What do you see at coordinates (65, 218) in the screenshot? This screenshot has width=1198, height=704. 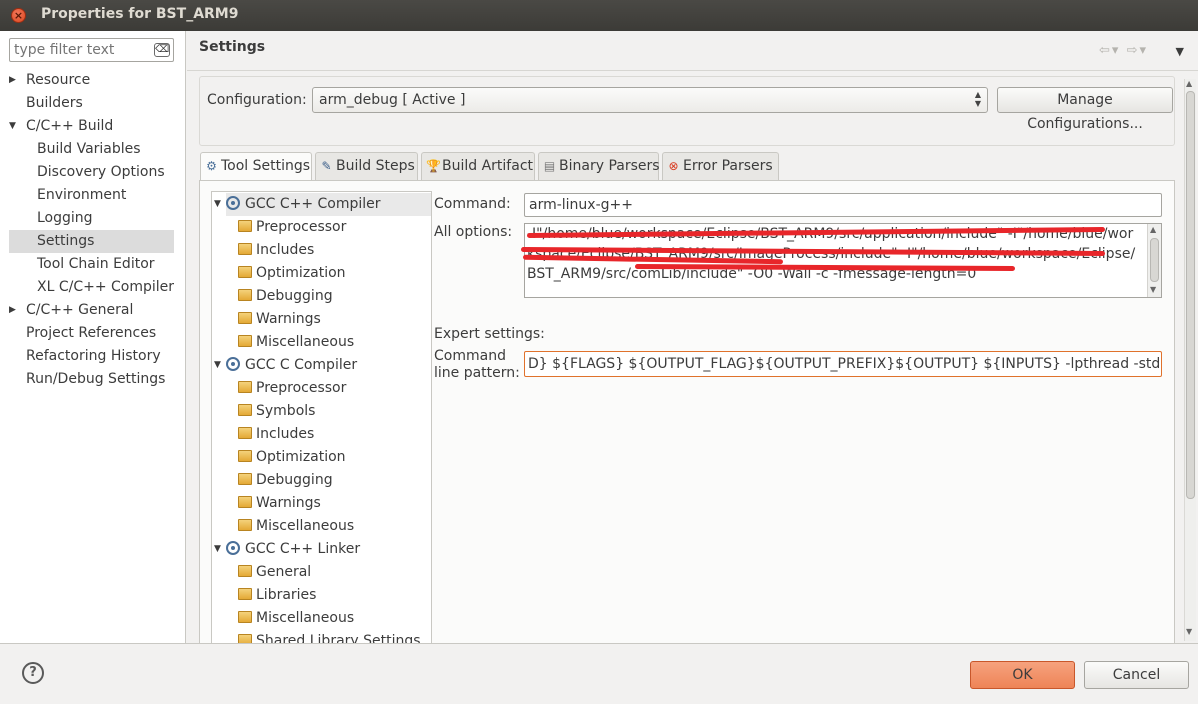 I see `tree-item-logging: Logging` at bounding box center [65, 218].